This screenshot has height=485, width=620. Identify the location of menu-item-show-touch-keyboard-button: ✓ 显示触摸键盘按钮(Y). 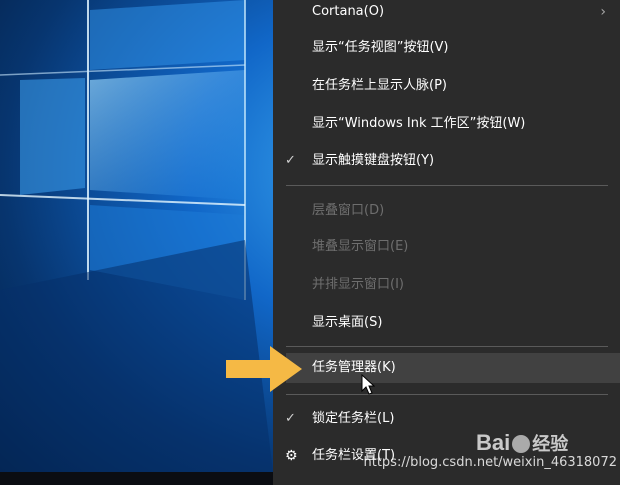
(446, 161).